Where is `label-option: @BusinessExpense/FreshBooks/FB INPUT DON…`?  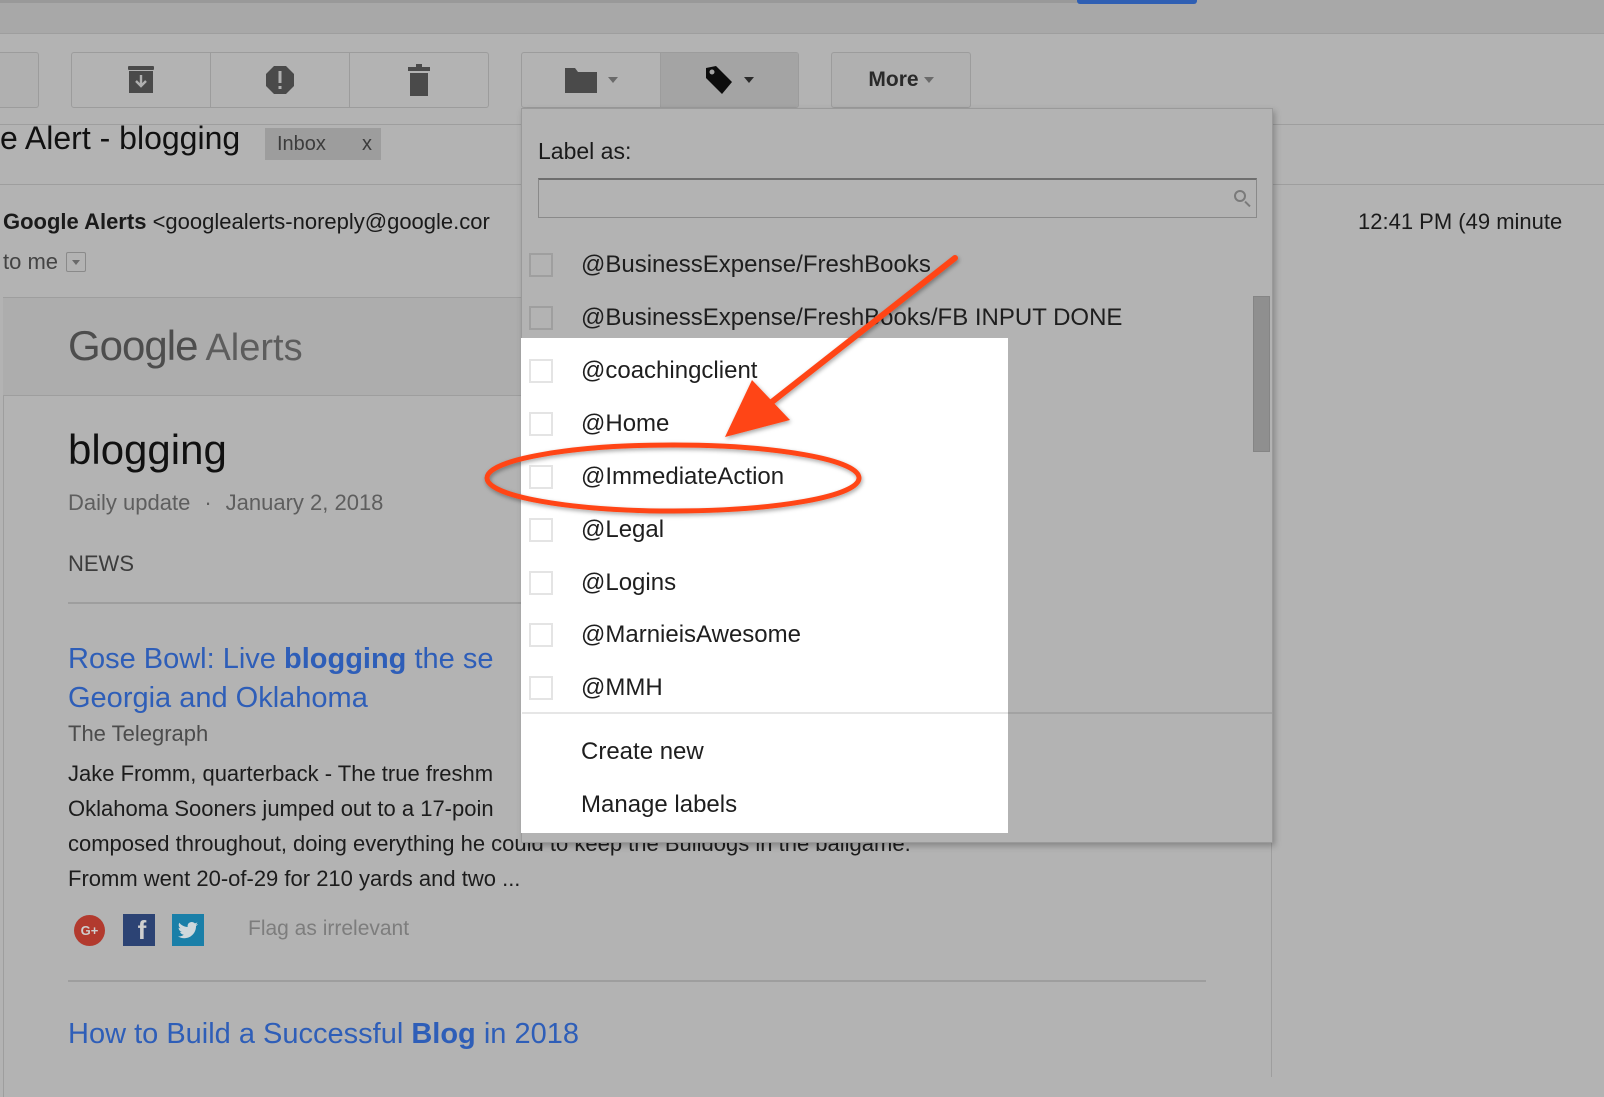 label-option: @BusinessExpense/FreshBooks/FB INPUT DON… is located at coordinates (879, 317).